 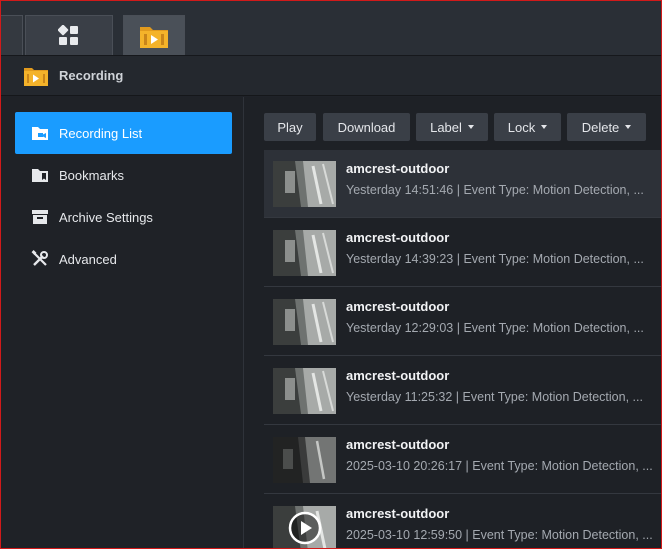 What do you see at coordinates (305, 528) in the screenshot?
I see `play-circle-icon` at bounding box center [305, 528].